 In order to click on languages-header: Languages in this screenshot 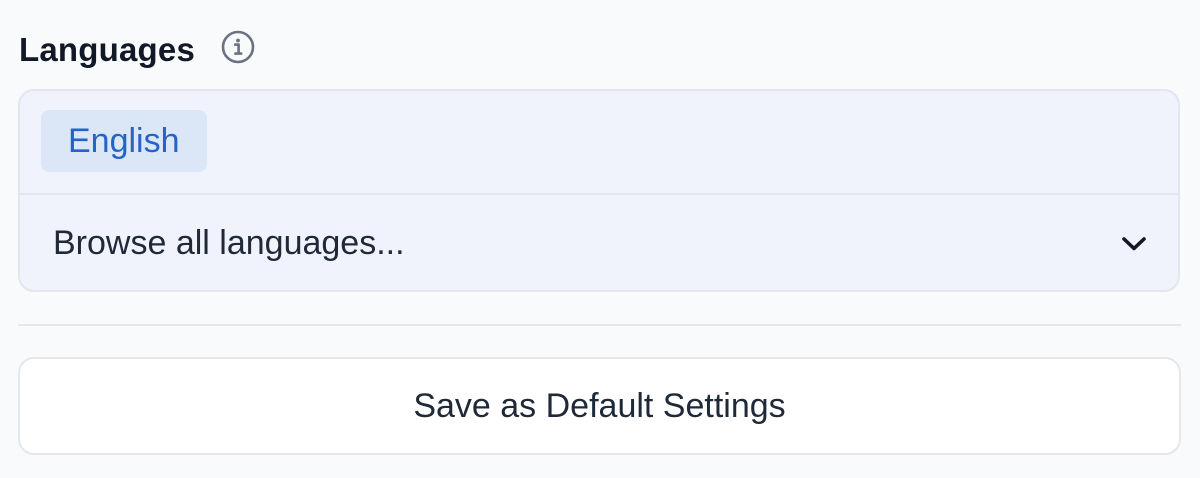, I will do `click(137, 50)`.